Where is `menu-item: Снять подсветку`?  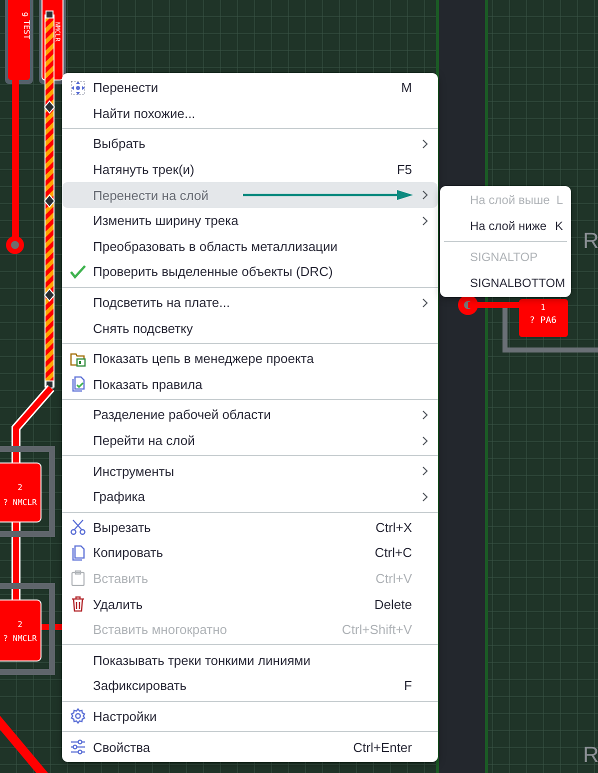
menu-item: Снять подсветку is located at coordinates (250, 328).